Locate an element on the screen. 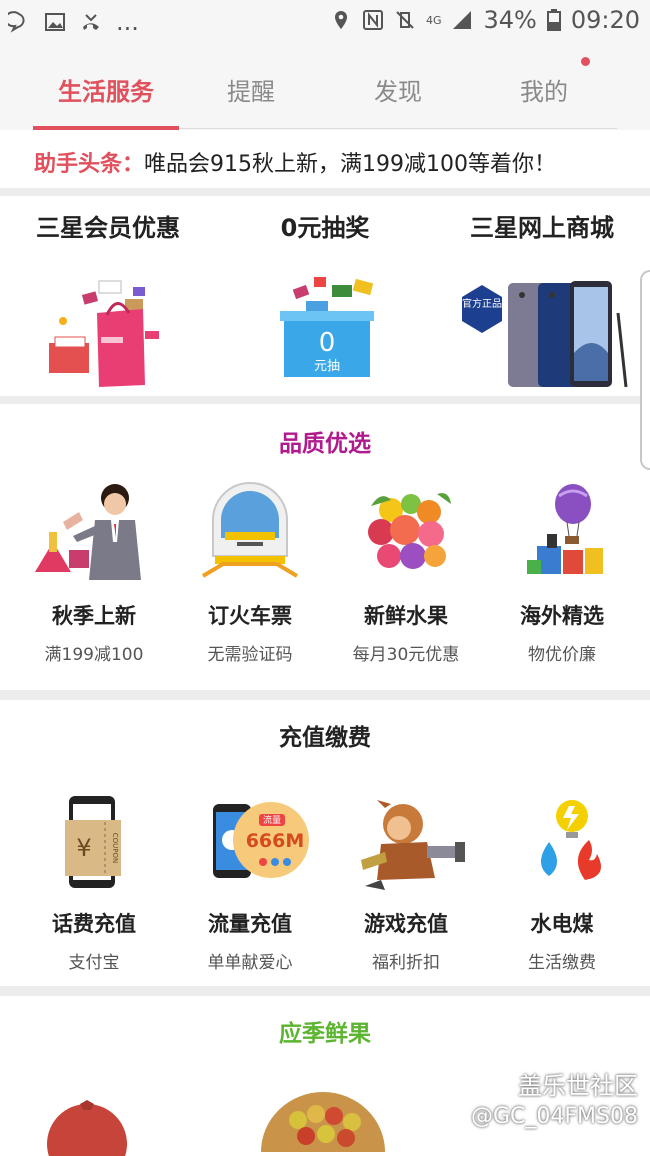  coupon-text: COUPON is located at coordinates (115, 848).